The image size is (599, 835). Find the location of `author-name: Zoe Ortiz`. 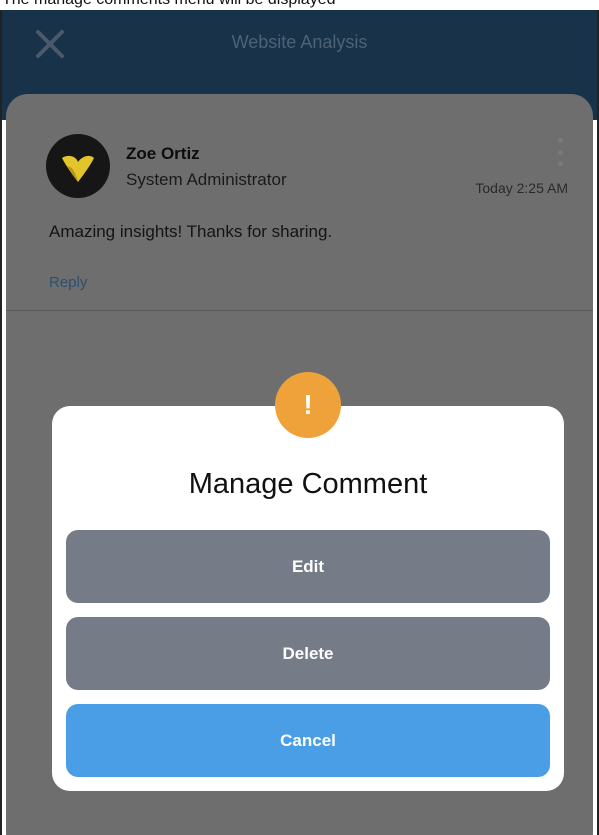

author-name: Zoe Ortiz is located at coordinates (163, 153).